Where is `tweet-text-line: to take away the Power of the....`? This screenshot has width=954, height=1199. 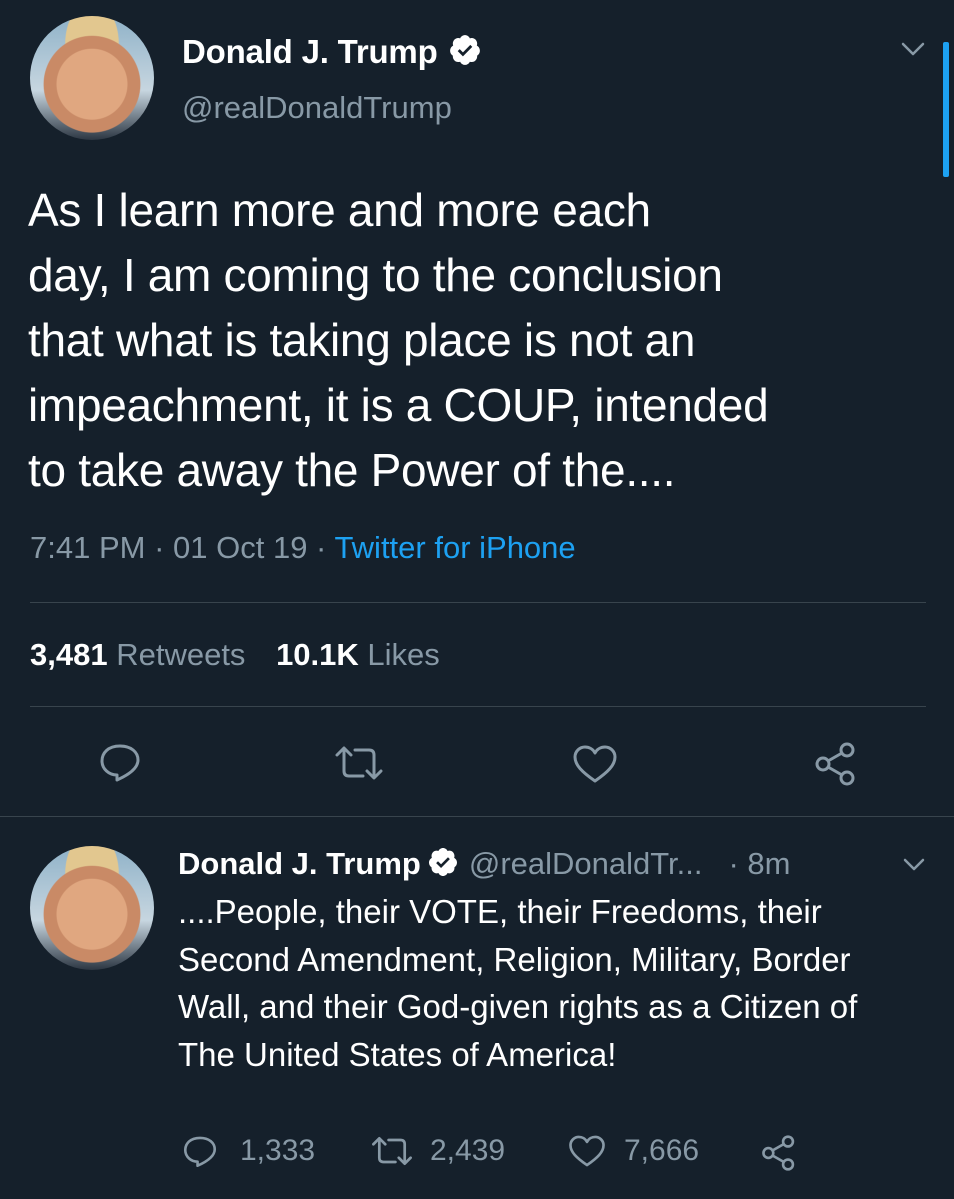
tweet-text-line: to take away the Power of the.... is located at coordinates (352, 470).